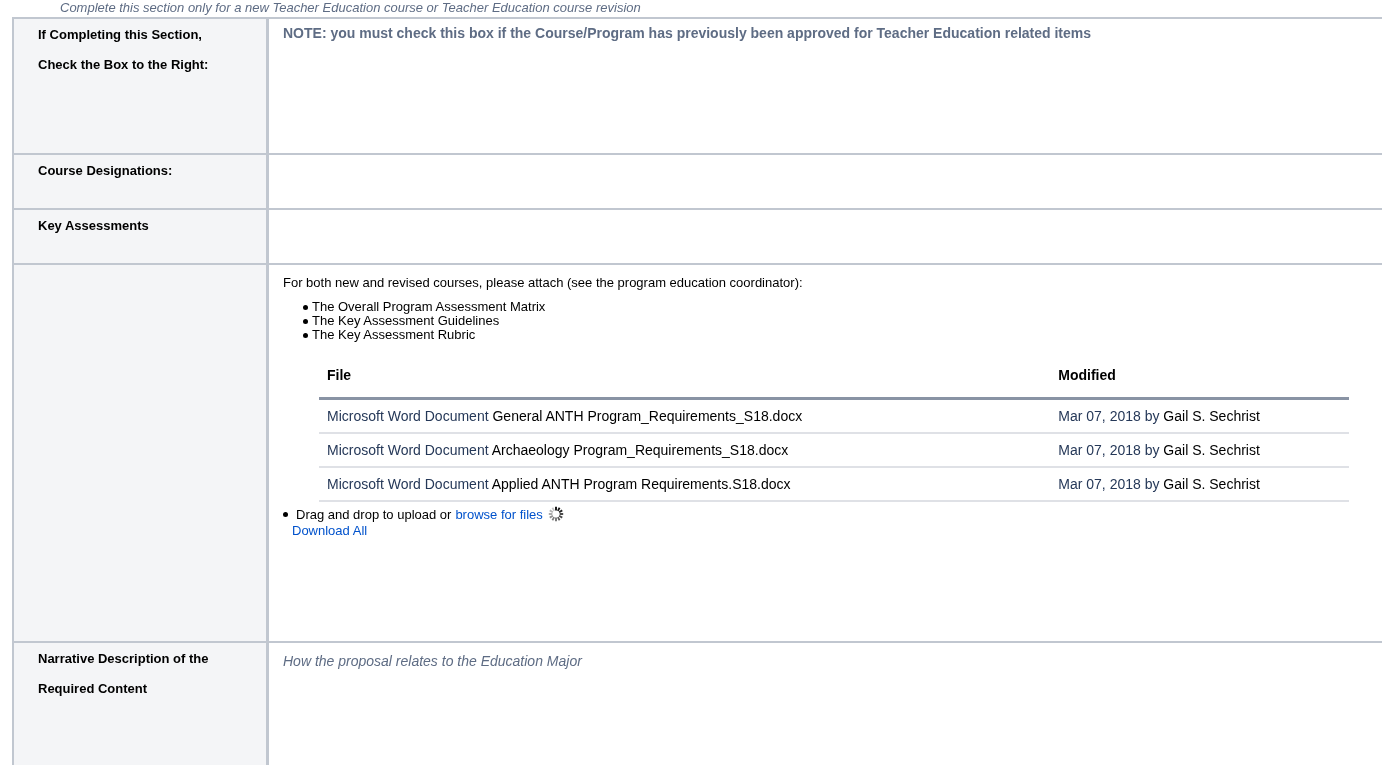 The width and height of the screenshot is (1382, 765). I want to click on row-label: Check the Box to the Right:, so click(124, 65).